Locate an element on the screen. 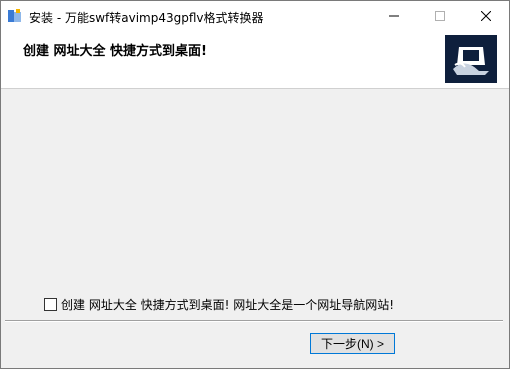 This screenshot has width=510, height=369. maximize-icon is located at coordinates (440, 16).